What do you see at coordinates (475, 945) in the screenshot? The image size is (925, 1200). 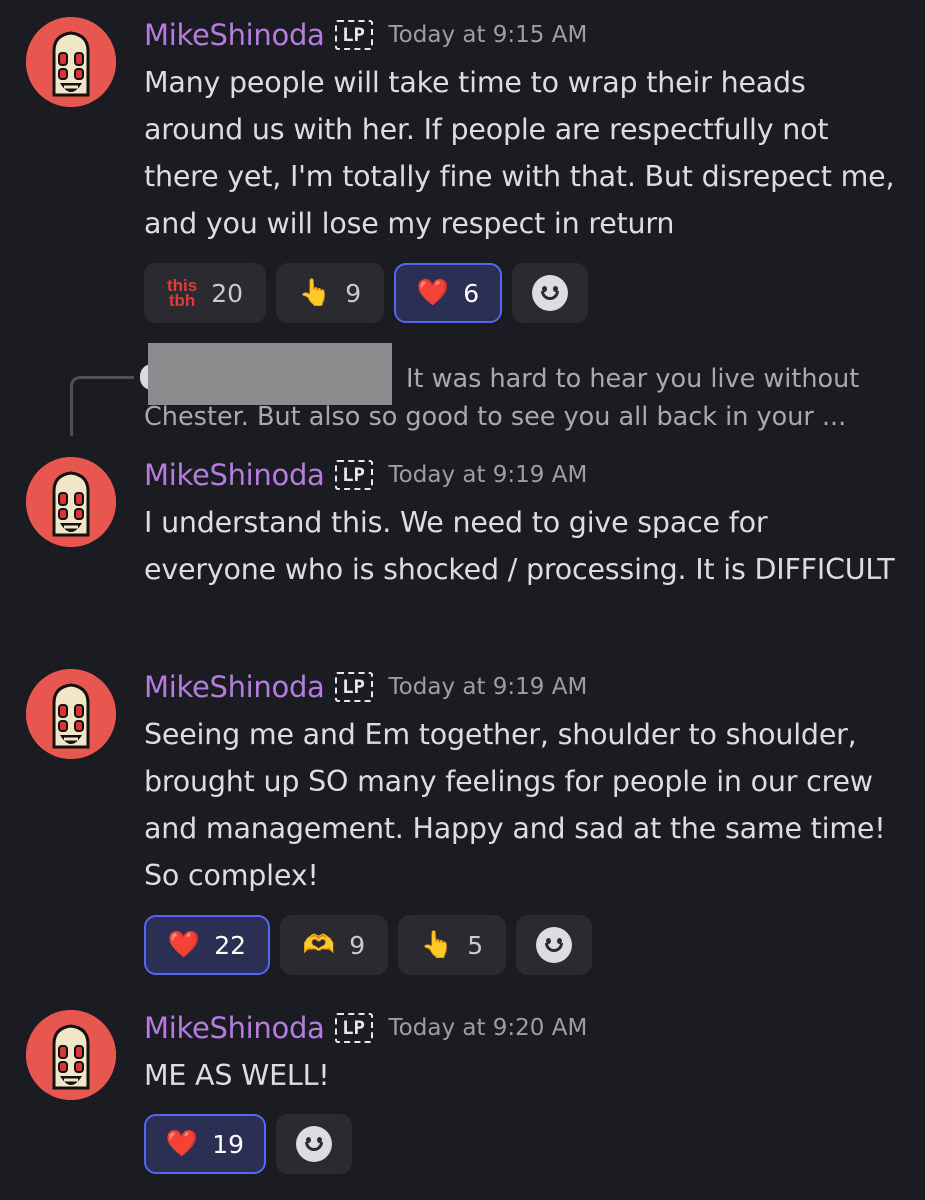 I see `reaction-count: 5` at bounding box center [475, 945].